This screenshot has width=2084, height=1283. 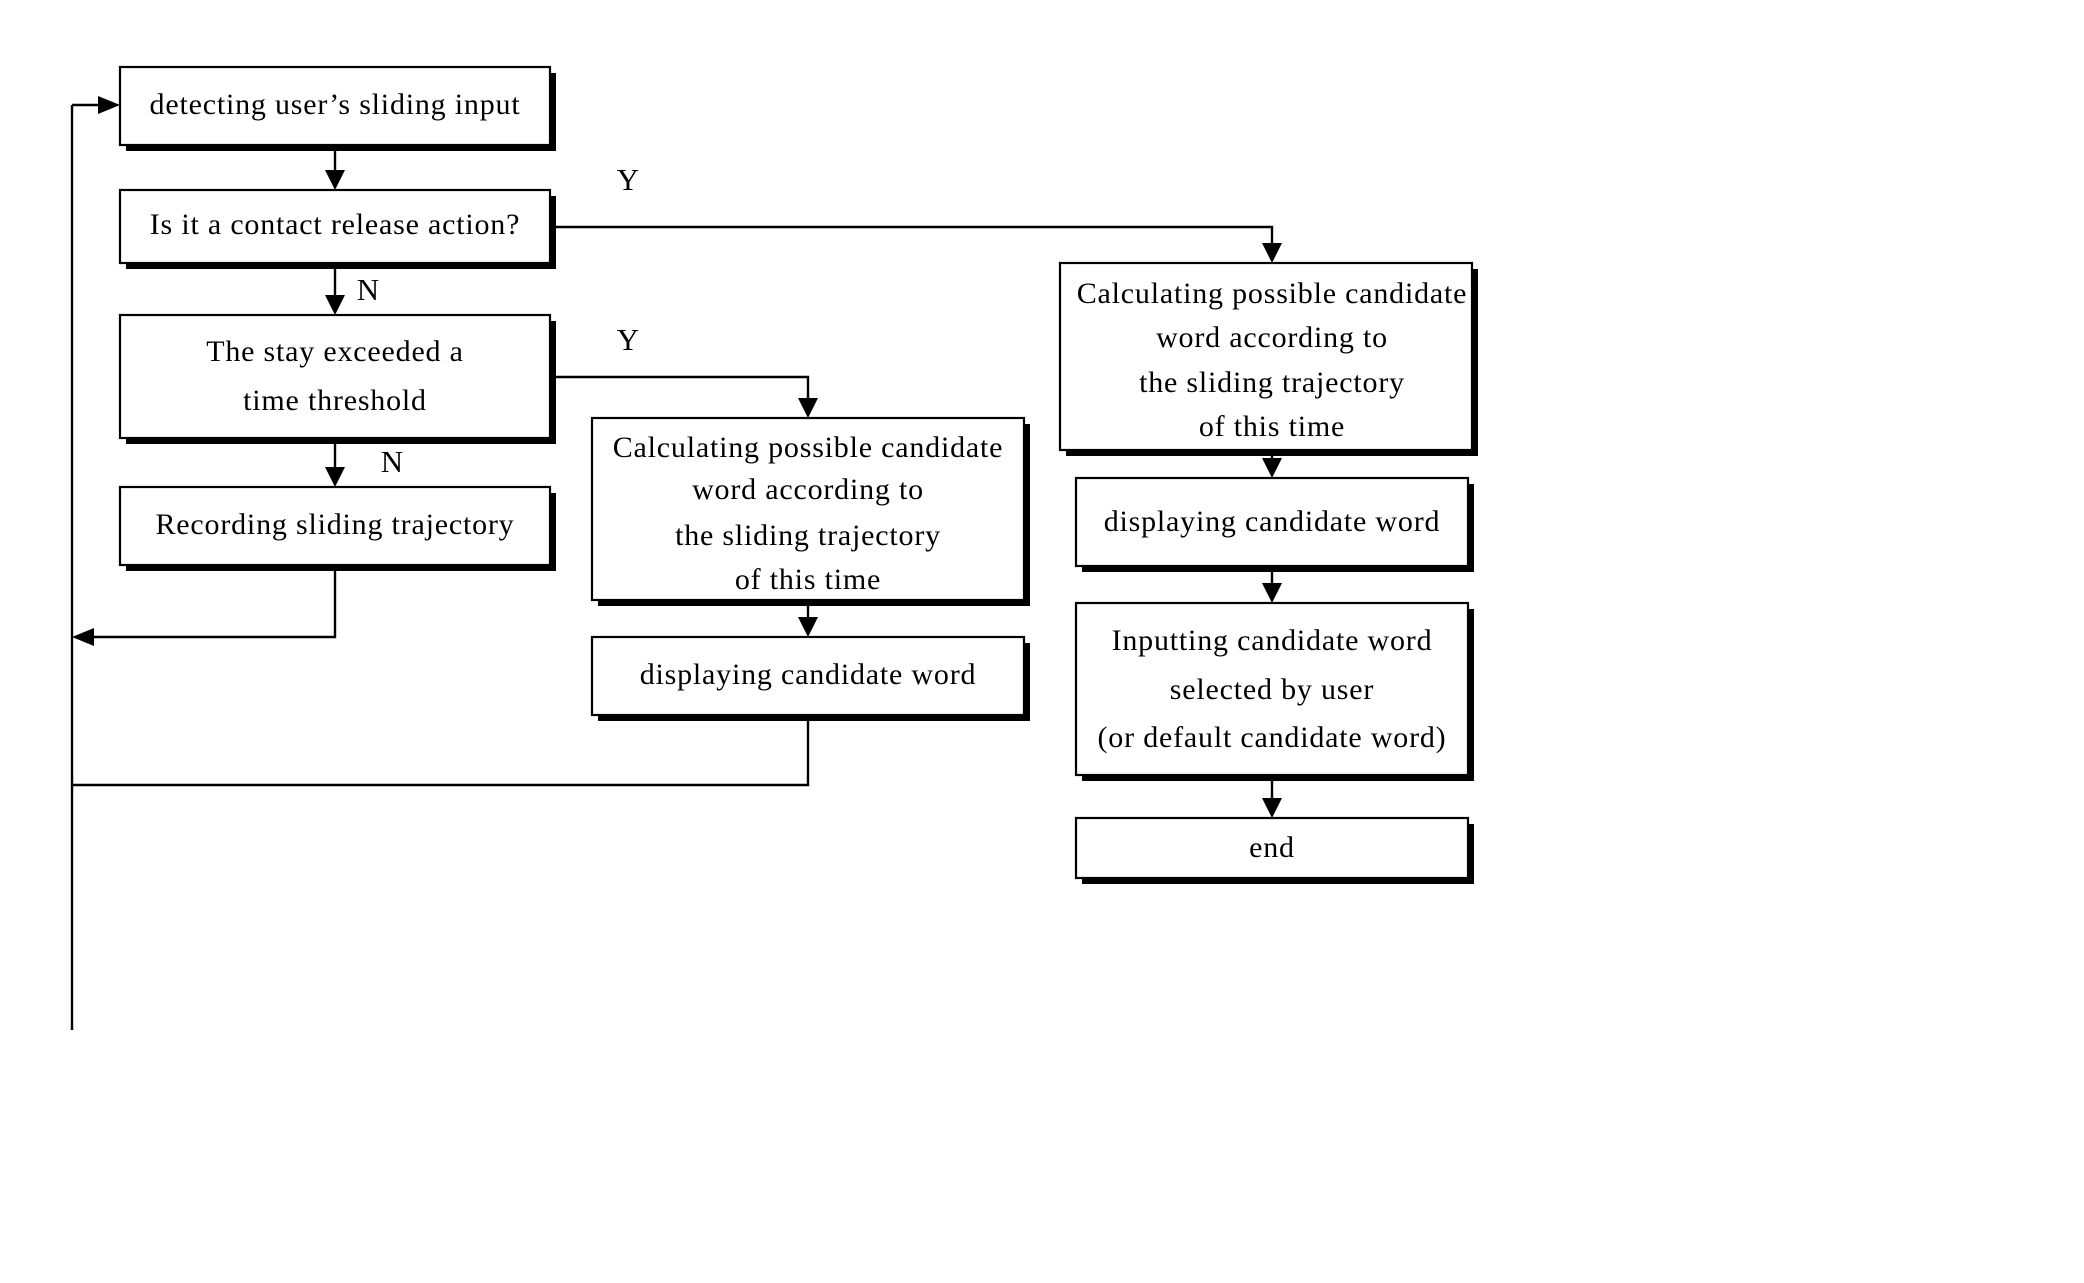 I want to click on edge-threshold-calcmid, so click(x=680, y=392).